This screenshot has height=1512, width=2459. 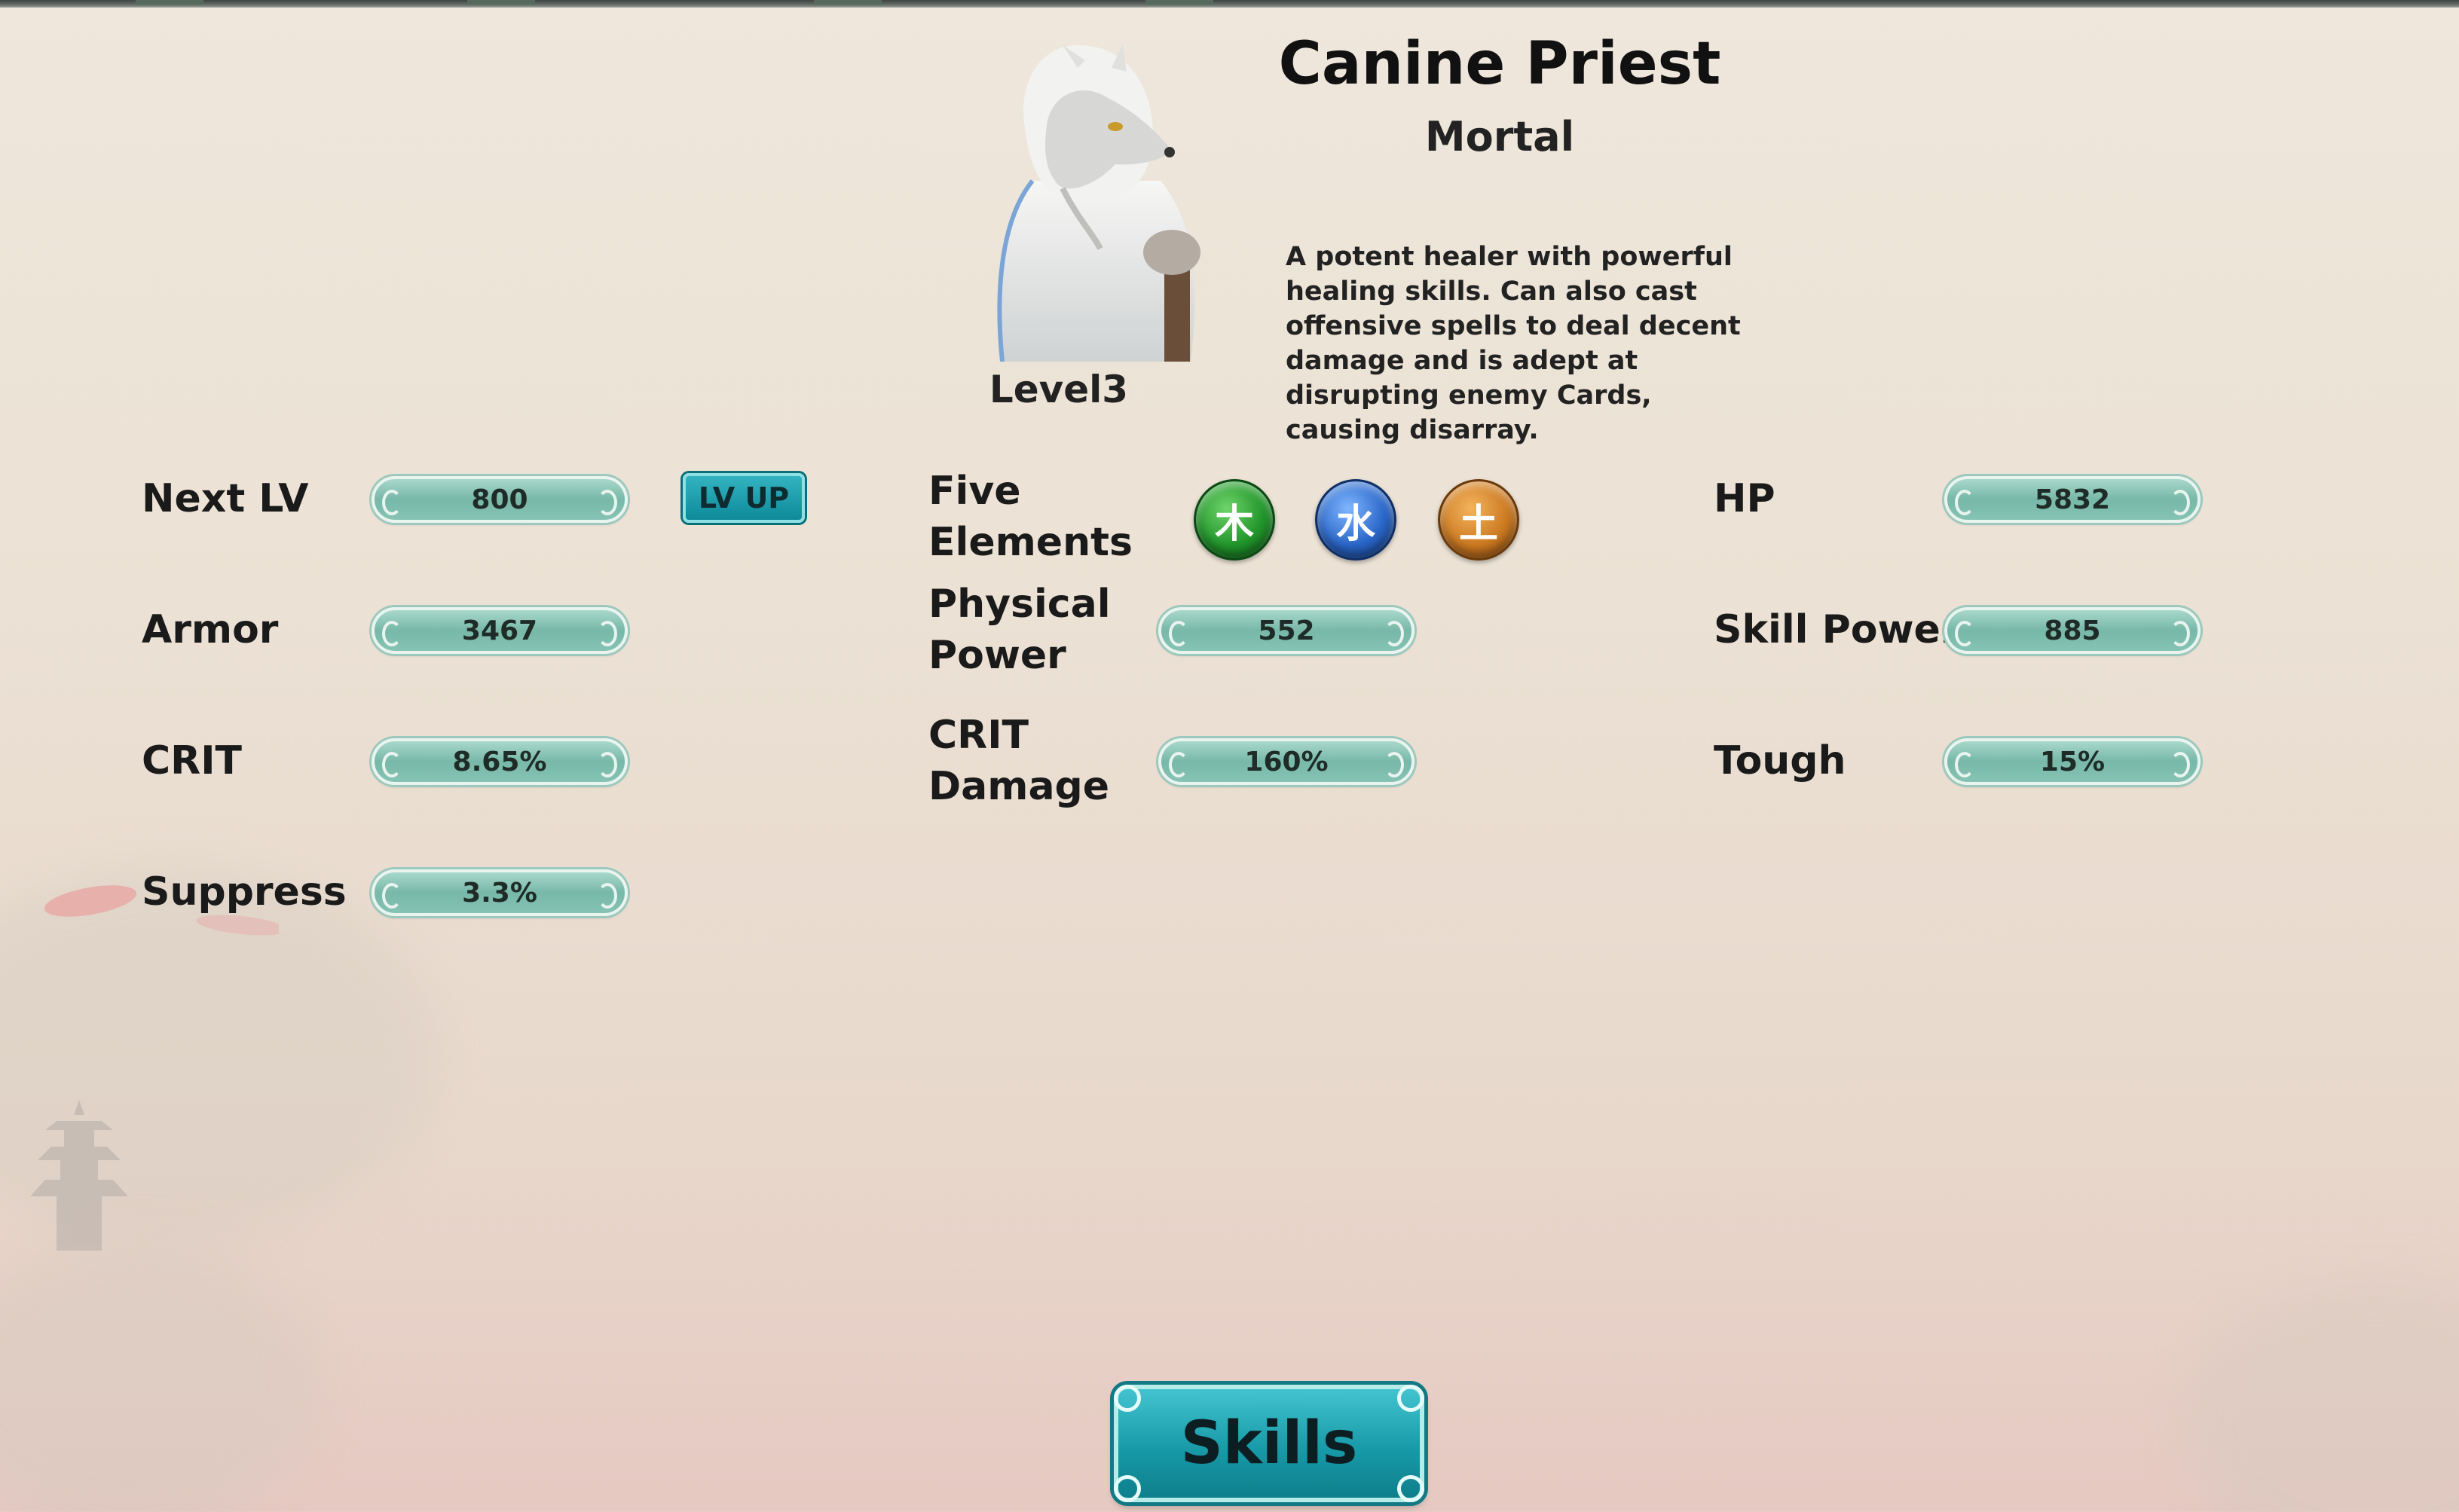 What do you see at coordinates (79, 1175) in the screenshot?
I see `pagoda-silhouette` at bounding box center [79, 1175].